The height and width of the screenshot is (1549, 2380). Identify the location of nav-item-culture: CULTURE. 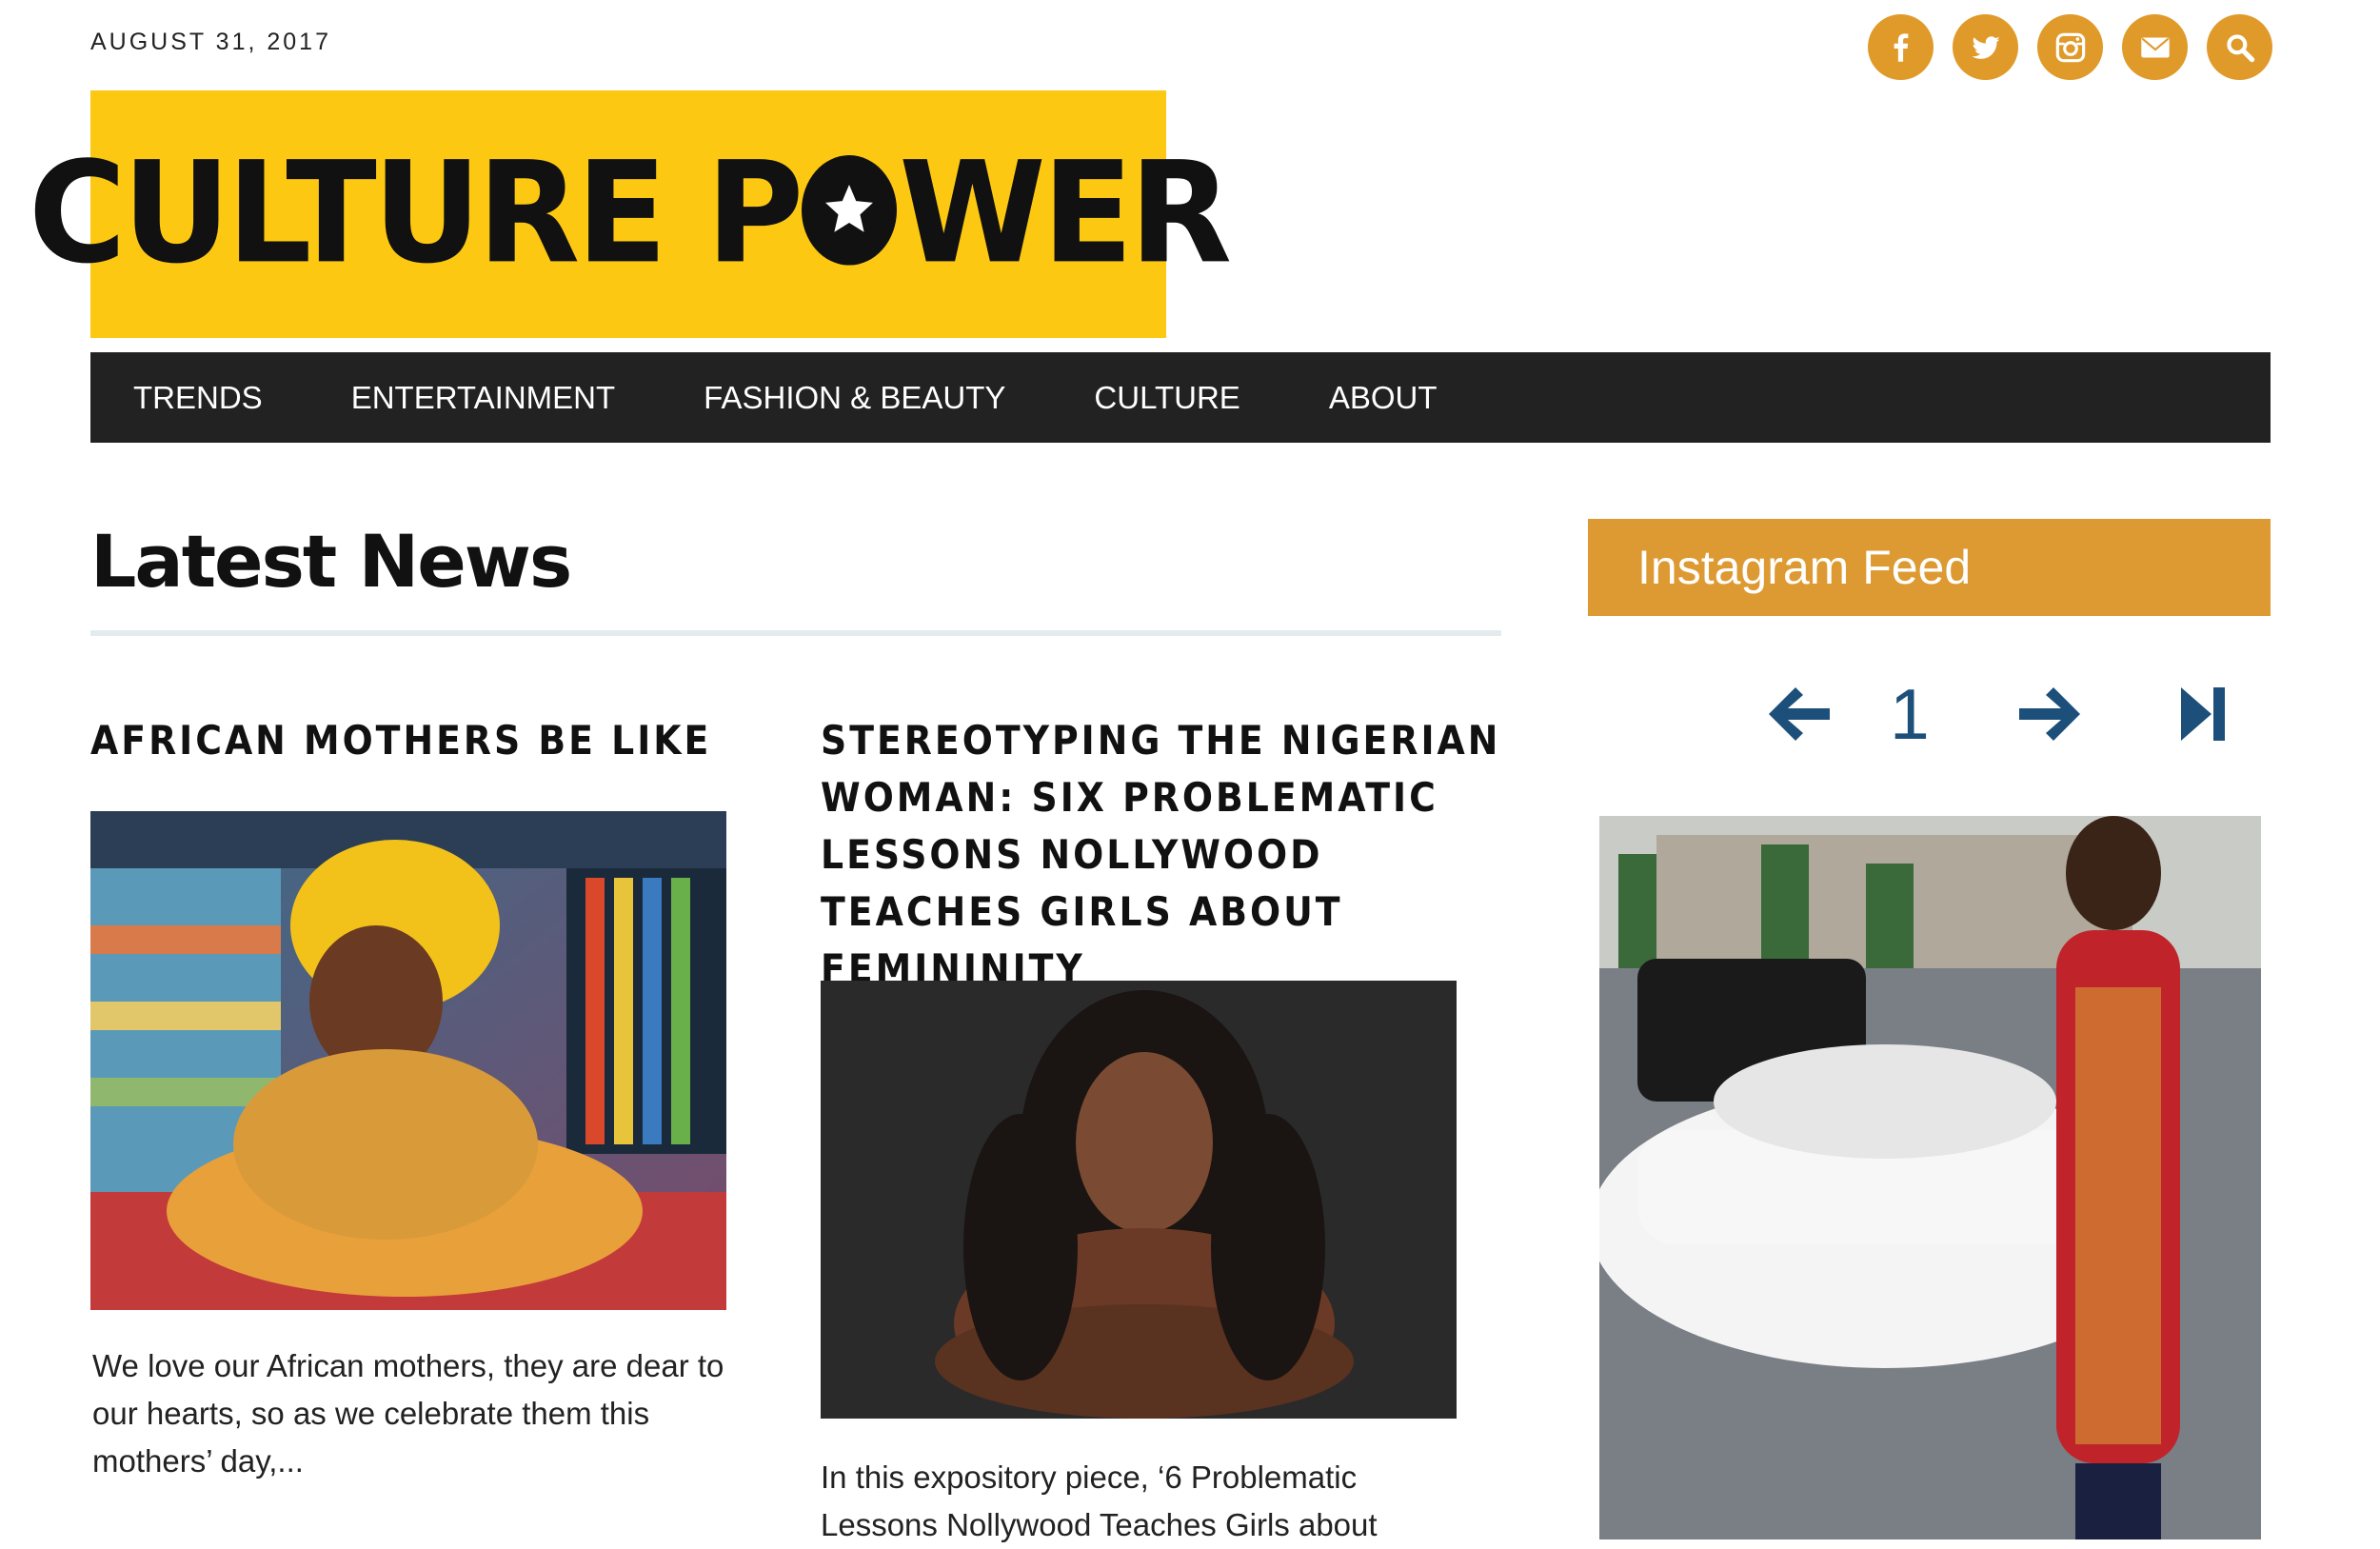
(1167, 398).